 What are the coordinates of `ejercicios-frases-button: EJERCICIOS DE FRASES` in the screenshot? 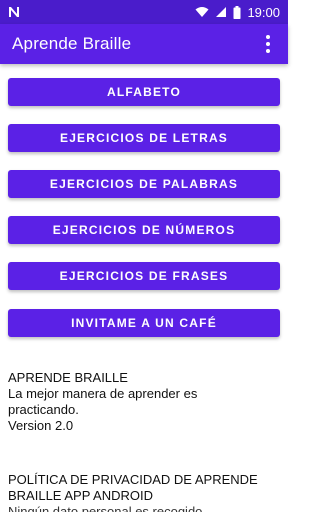 It's located at (144, 276).